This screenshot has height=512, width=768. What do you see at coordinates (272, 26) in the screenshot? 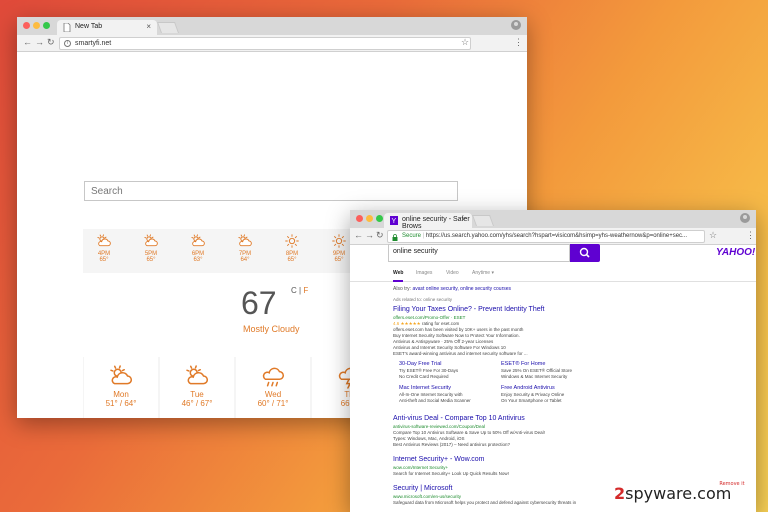
I see `tab-strip: New Tab ×` at bounding box center [272, 26].